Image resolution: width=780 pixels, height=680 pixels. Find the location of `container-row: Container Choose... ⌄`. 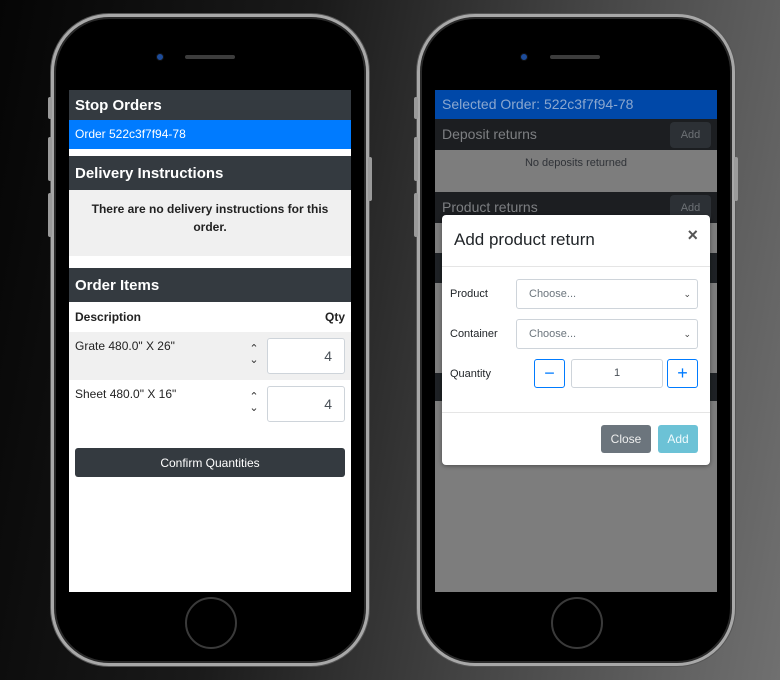

container-row: Container Choose... ⌄ is located at coordinates (576, 335).